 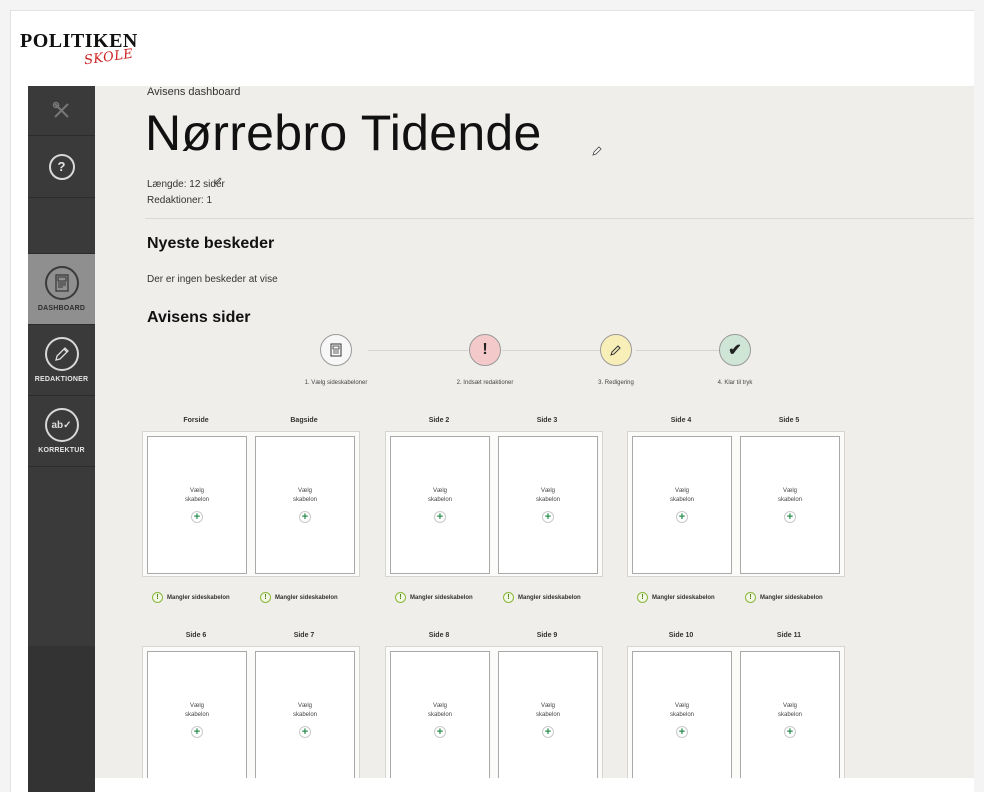 What do you see at coordinates (789, 420) in the screenshot?
I see `page-label: Side 5` at bounding box center [789, 420].